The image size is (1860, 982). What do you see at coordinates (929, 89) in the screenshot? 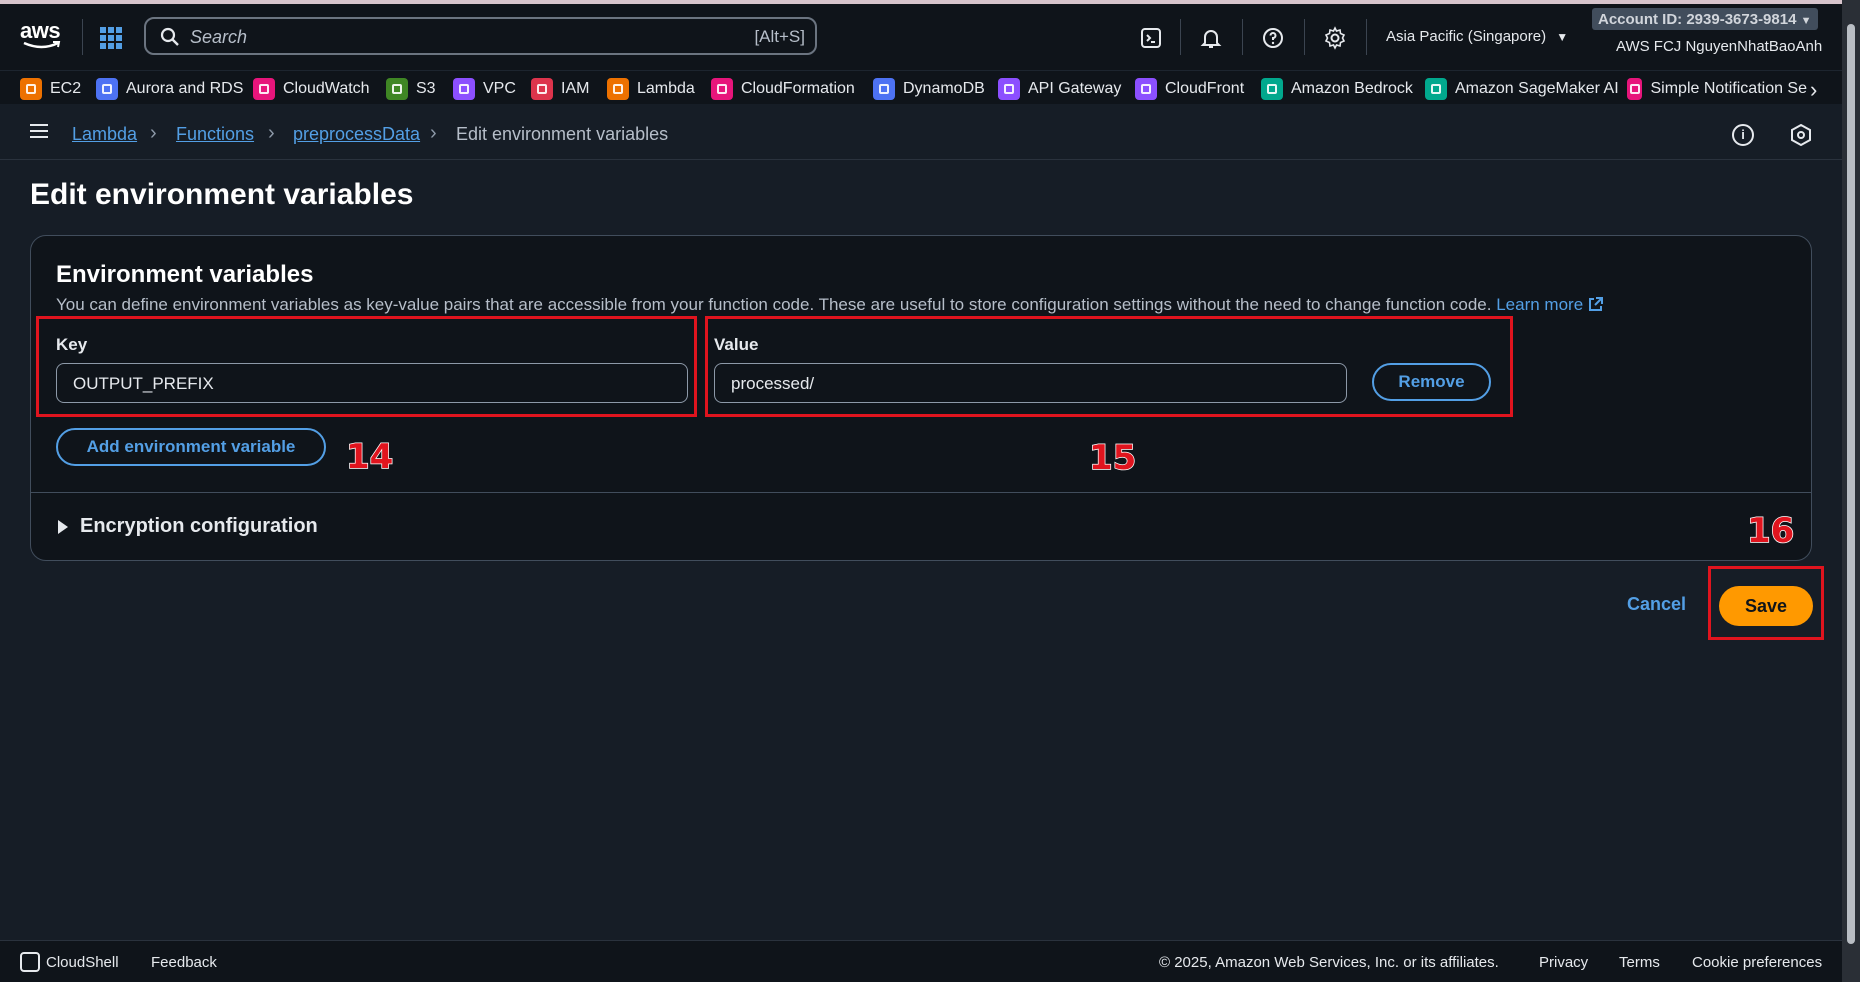
I see `favorite-dynamodb: DynamoDB` at bounding box center [929, 89].